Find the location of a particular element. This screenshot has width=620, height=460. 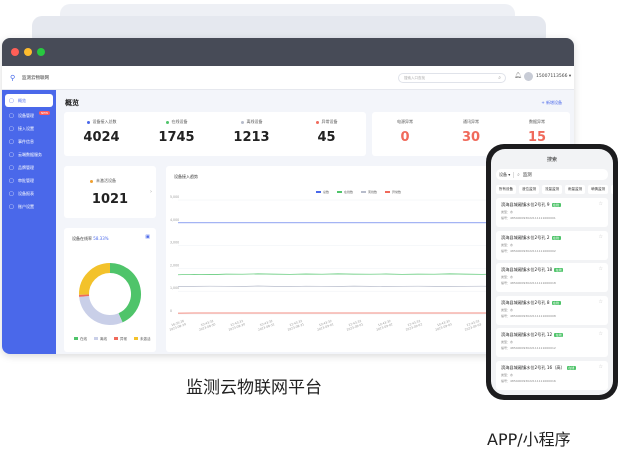

sidebar-item-0: ▢ 概览 is located at coordinates (29, 100).